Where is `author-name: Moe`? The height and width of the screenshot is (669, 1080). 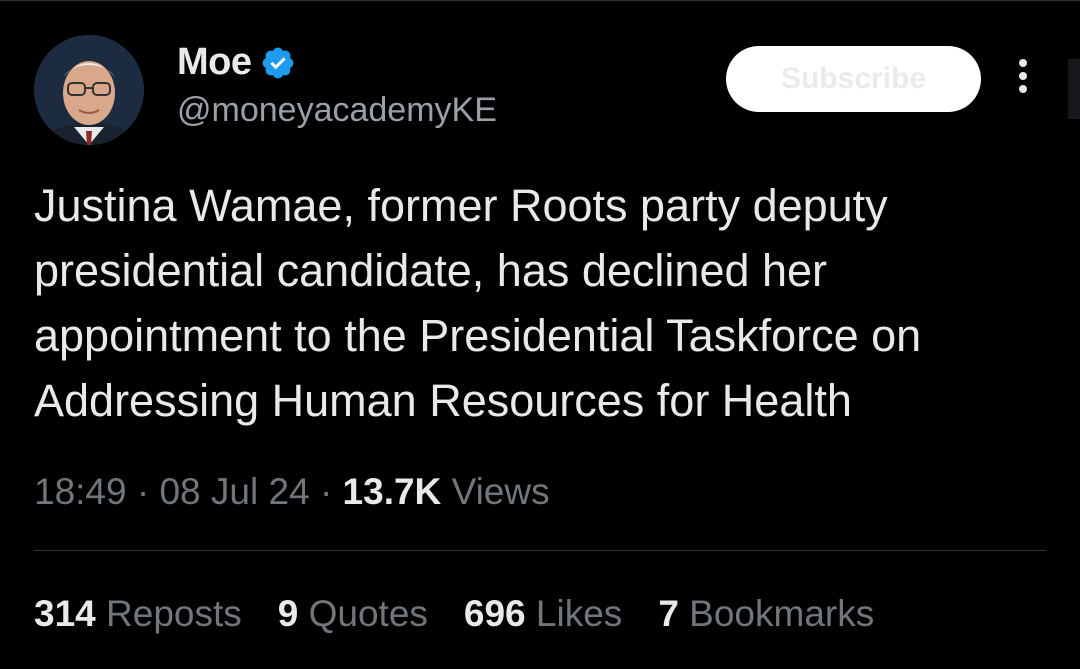 author-name: Moe is located at coordinates (214, 62).